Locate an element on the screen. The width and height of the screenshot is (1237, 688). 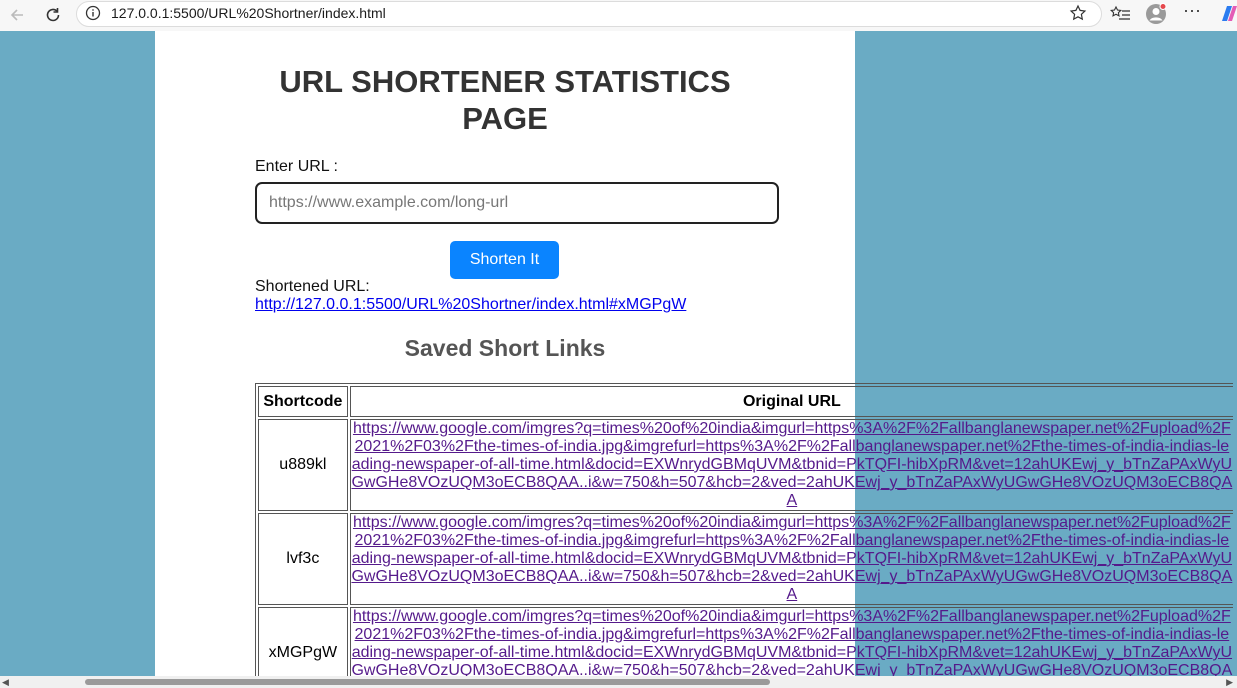
vertical-scrollbar is located at coordinates (1235, 353).